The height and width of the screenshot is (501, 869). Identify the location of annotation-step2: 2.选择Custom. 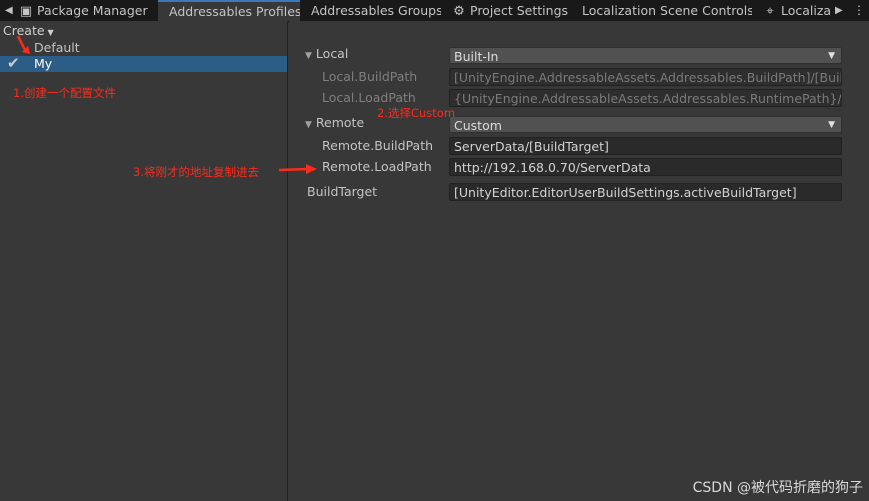
(416, 113).